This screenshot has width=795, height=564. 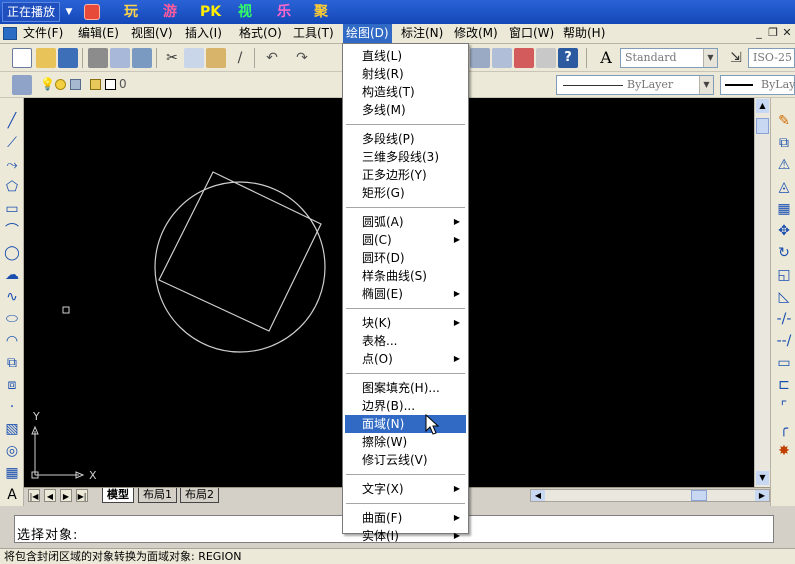 What do you see at coordinates (422, 33) in the screenshot?
I see `menu-dimension: 标注(N)` at bounding box center [422, 33].